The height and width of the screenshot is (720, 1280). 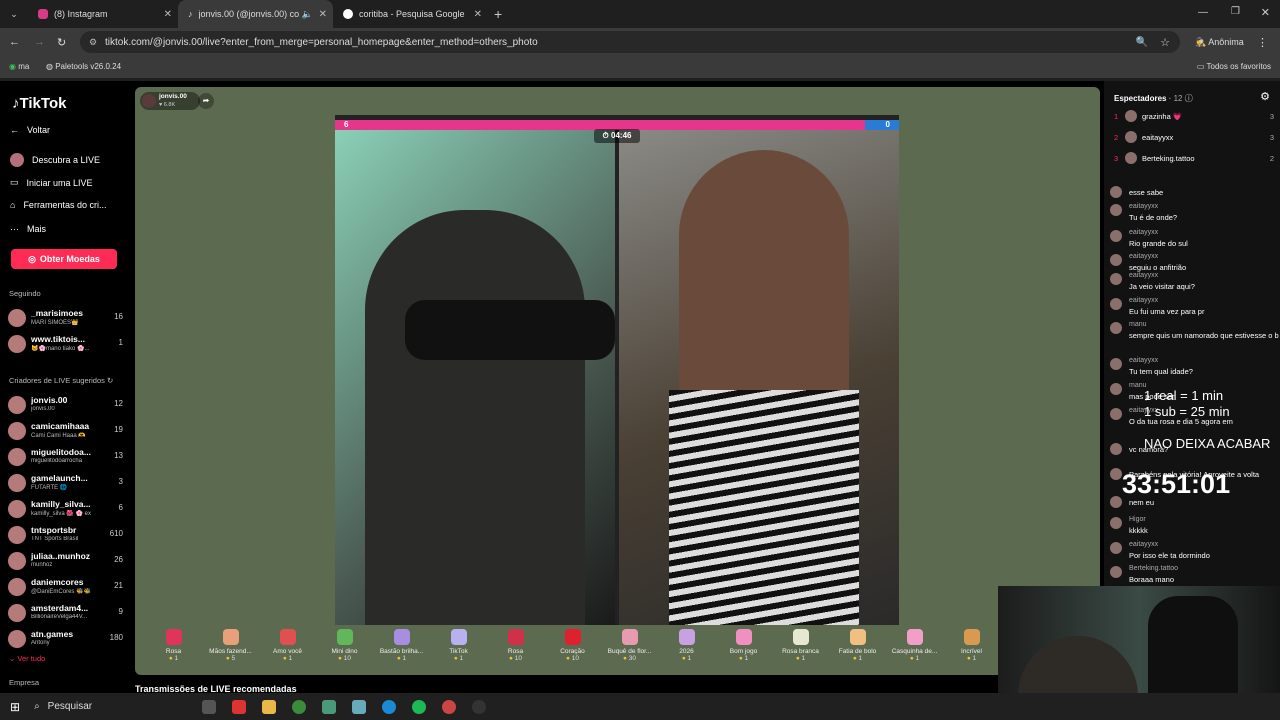 What do you see at coordinates (65, 431) in the screenshot?
I see `suggested-account: camicamihaaa Cami Cami Haaa 🫶 19` at bounding box center [65, 431].